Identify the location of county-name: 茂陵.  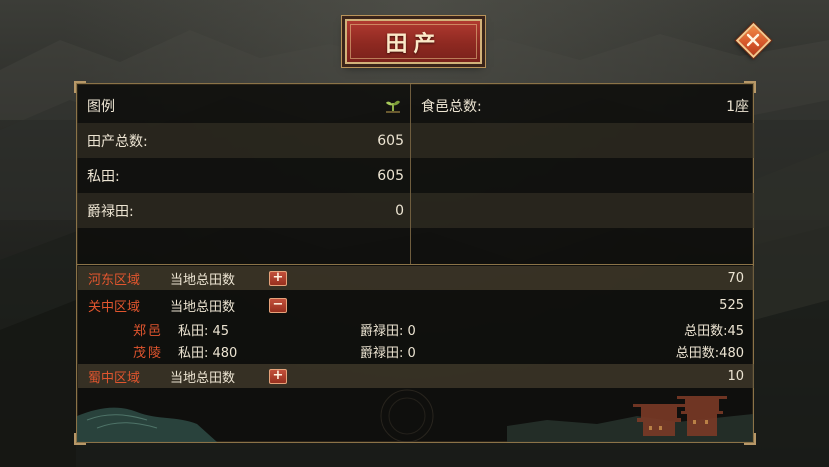
(147, 353).